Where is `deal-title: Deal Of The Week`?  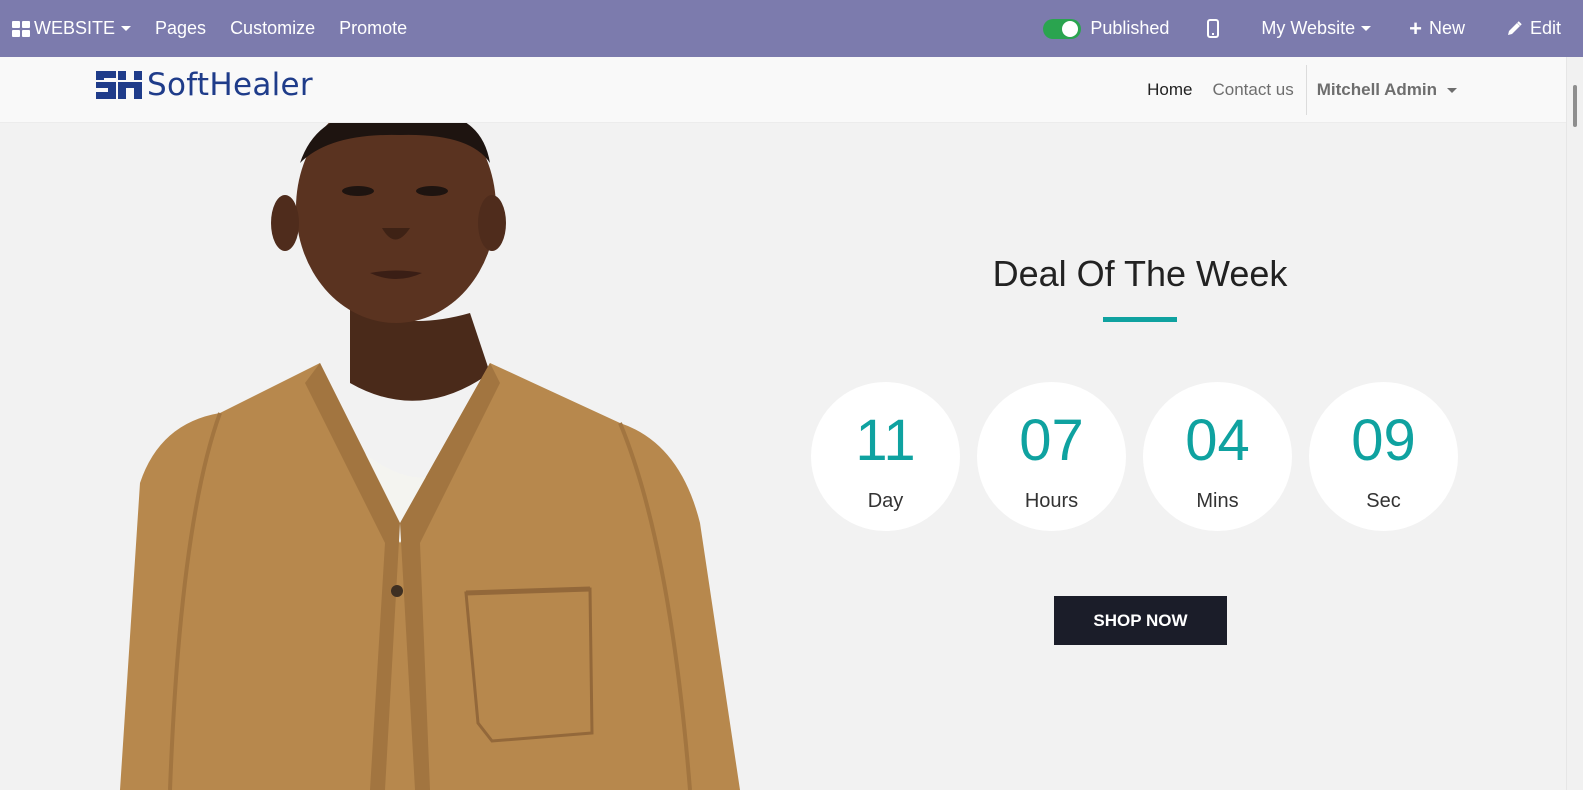
deal-title: Deal Of The Week is located at coordinates (1140, 273).